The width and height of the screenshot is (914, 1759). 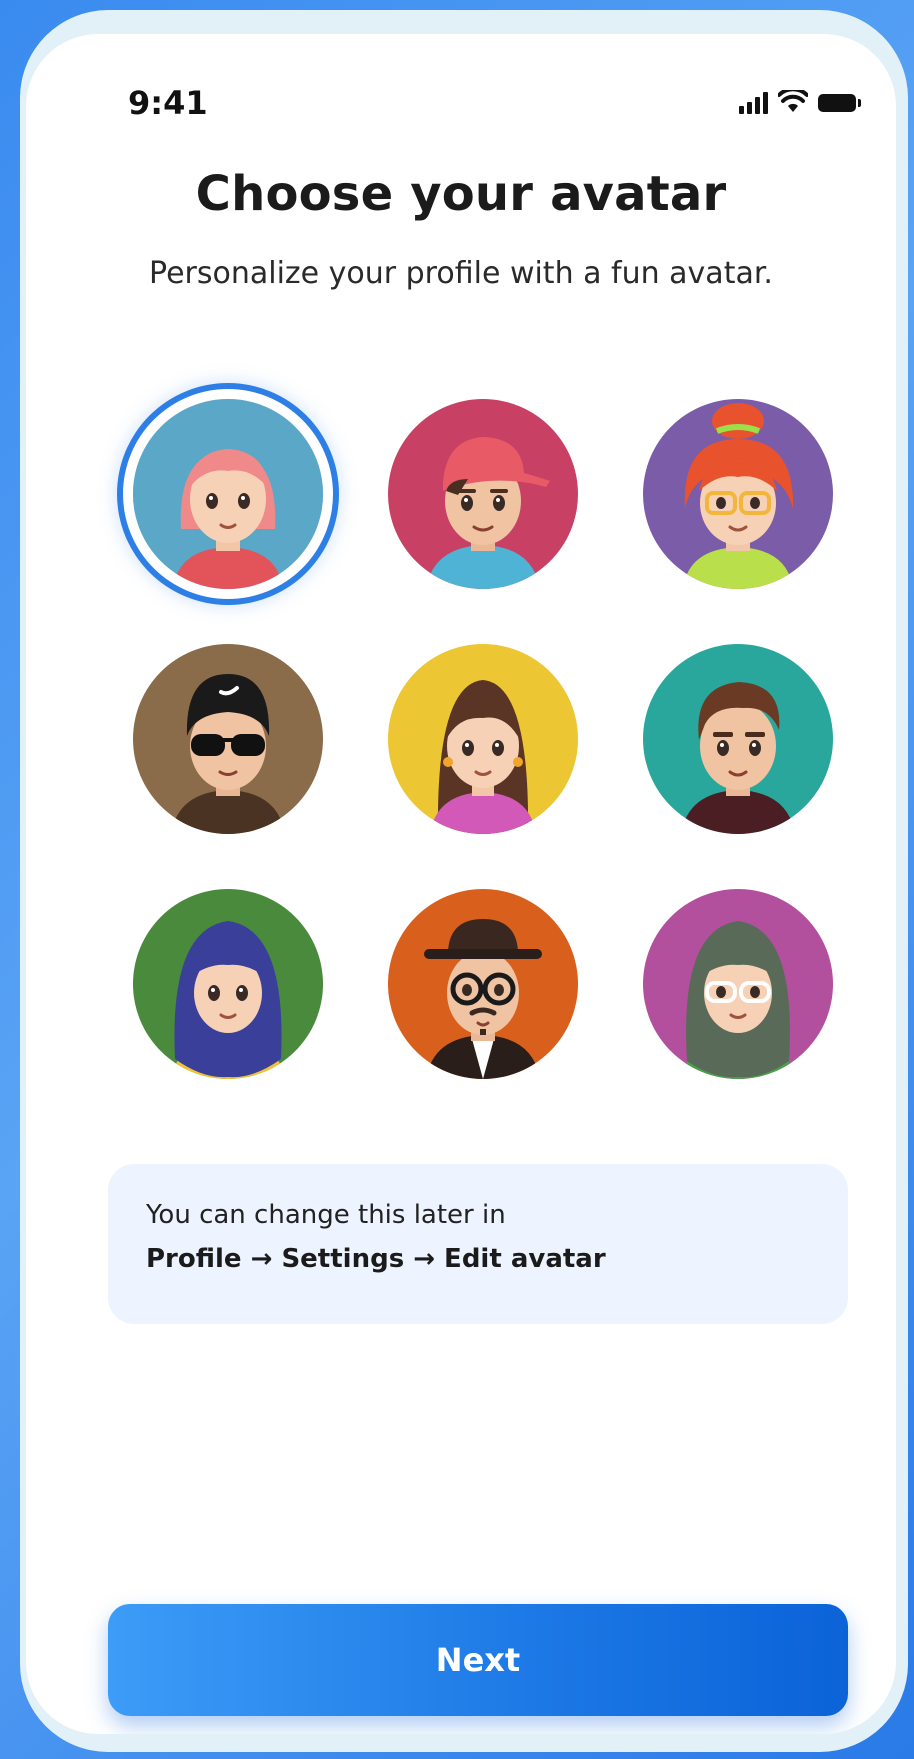 I want to click on avatar-blue-hijab-woman, so click(x=228, y=984).